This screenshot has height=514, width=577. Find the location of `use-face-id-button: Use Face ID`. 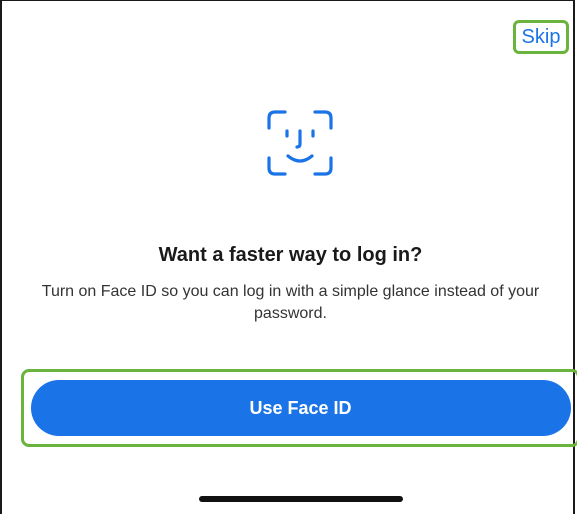

use-face-id-button: Use Face ID is located at coordinates (300, 408).